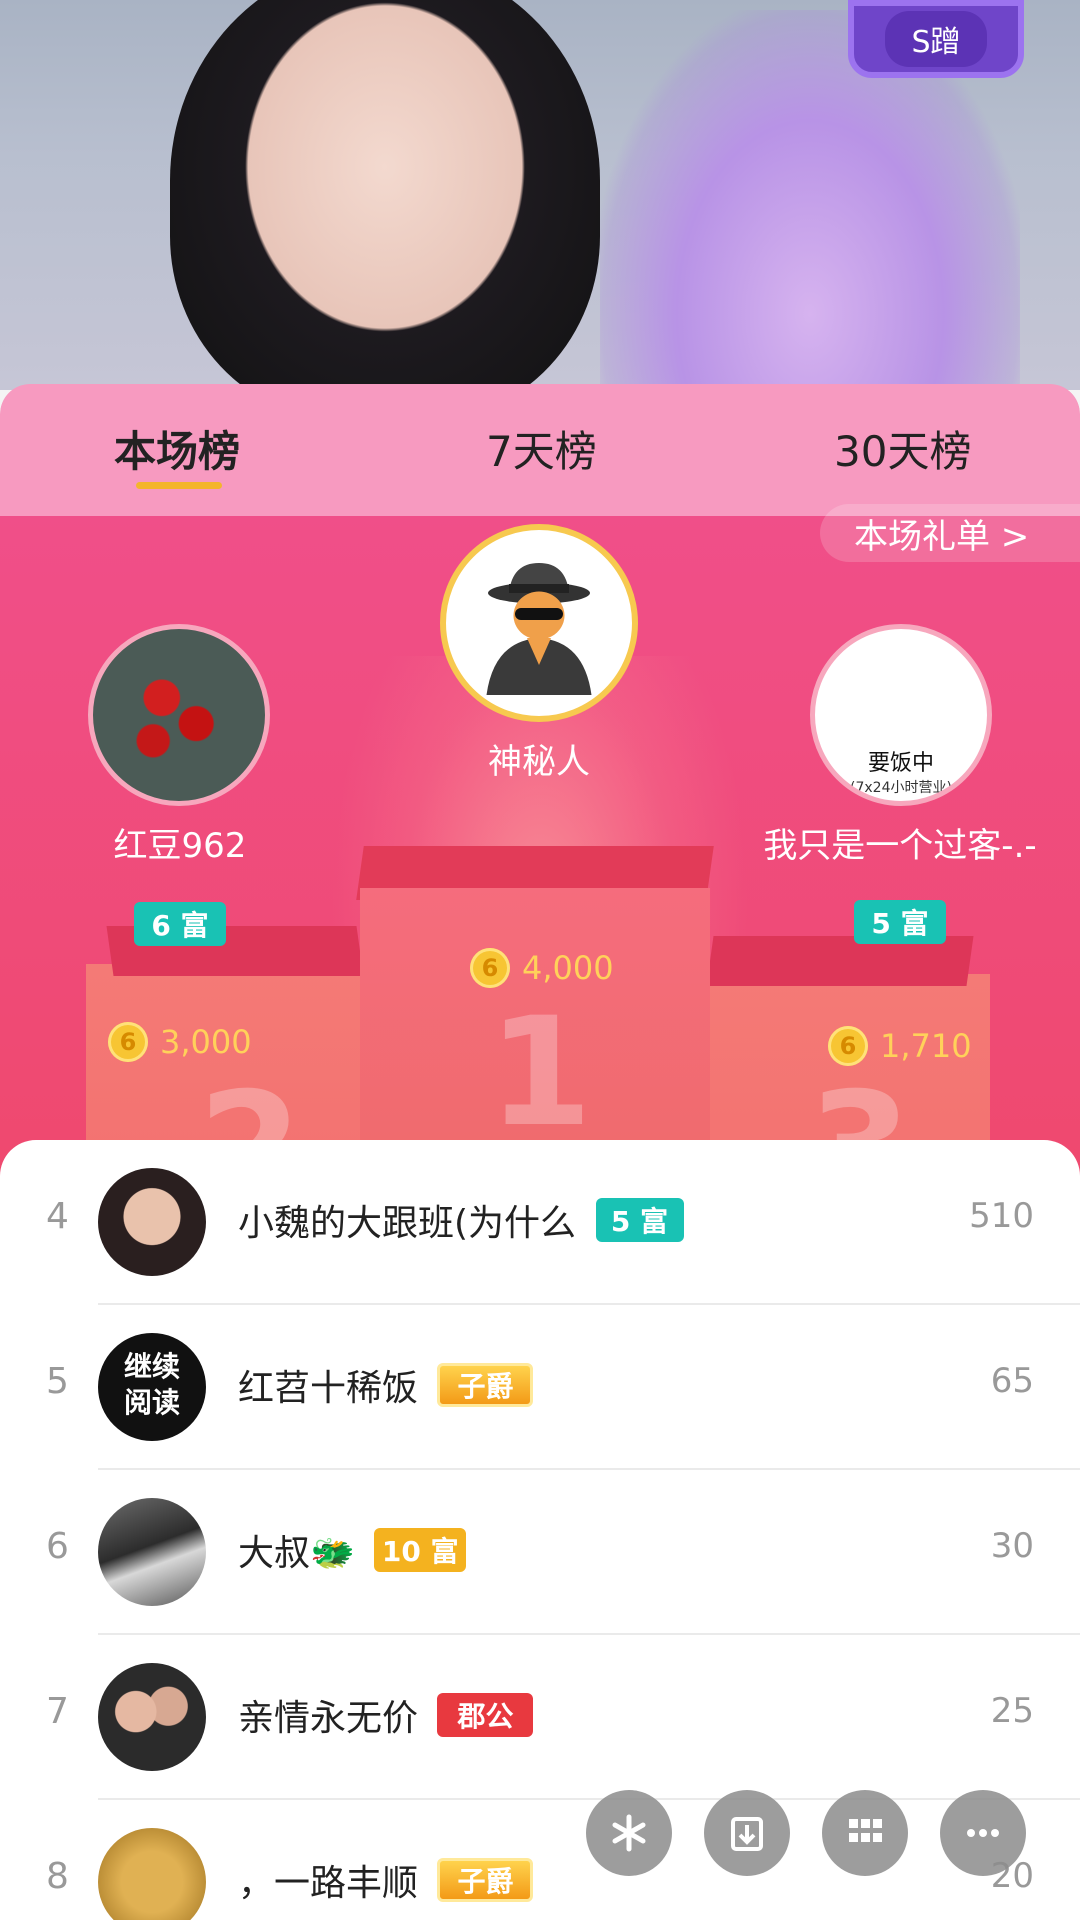  I want to click on sparkle-button, so click(629, 1833).